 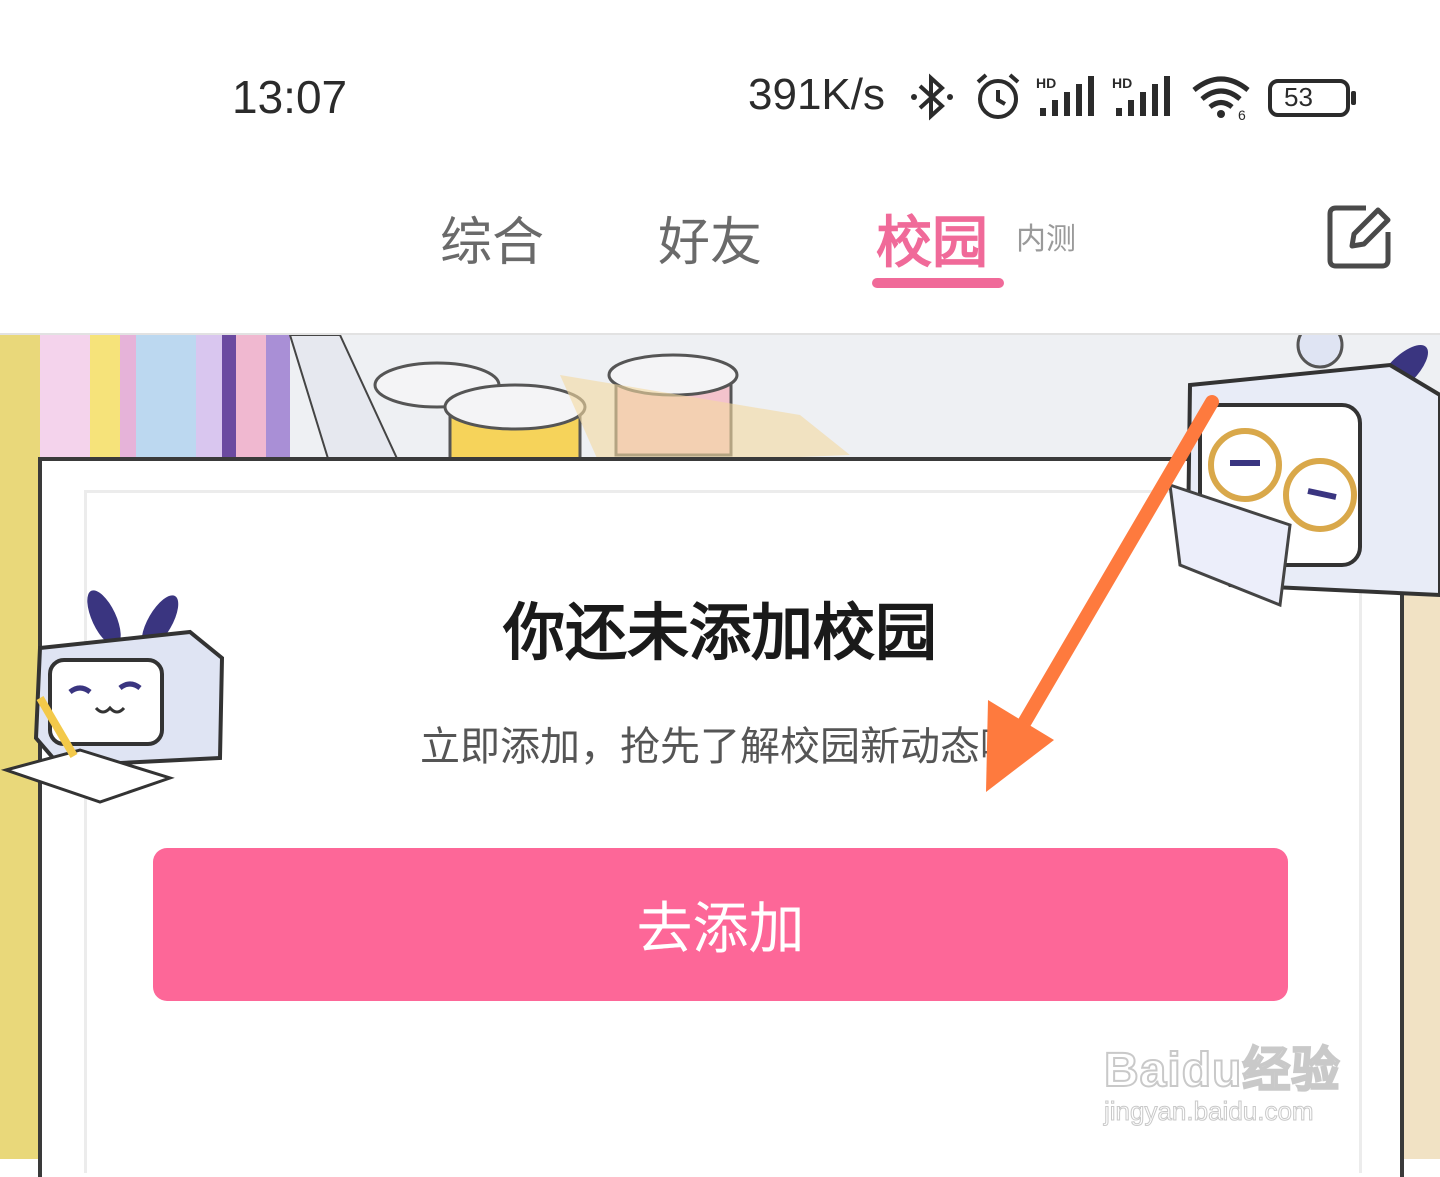 What do you see at coordinates (1208, 1111) in the screenshot?
I see `watermark-url: jingyan.baidu.com` at bounding box center [1208, 1111].